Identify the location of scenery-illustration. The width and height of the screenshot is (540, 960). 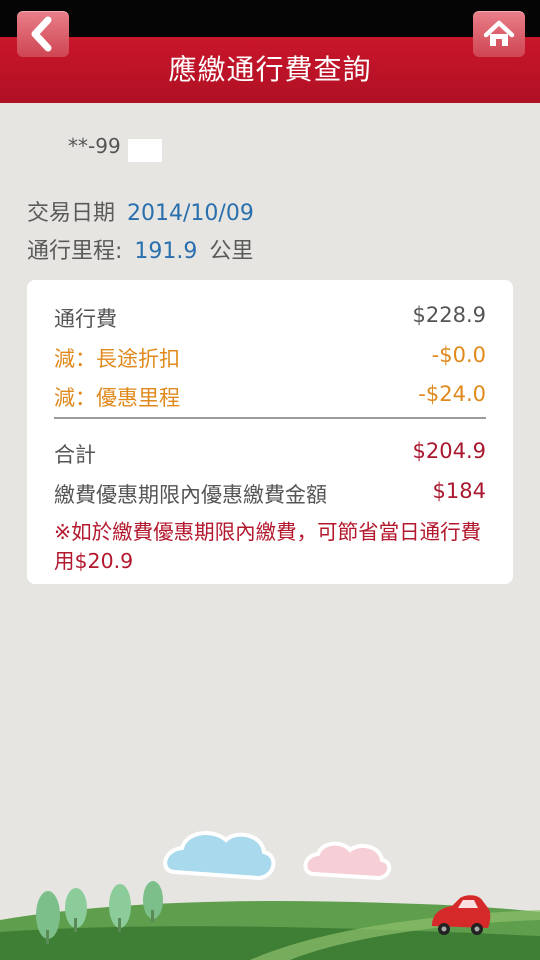
(270, 895).